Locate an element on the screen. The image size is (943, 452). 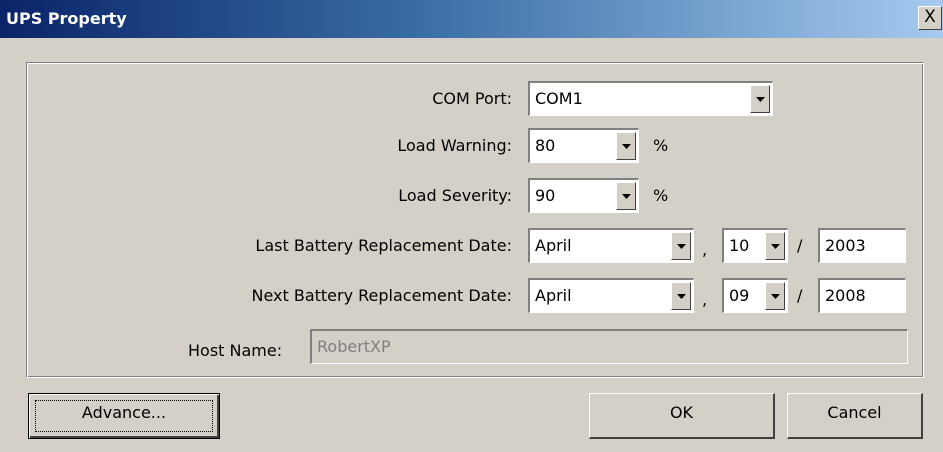
load-severity-select: 90 is located at coordinates (583, 195).